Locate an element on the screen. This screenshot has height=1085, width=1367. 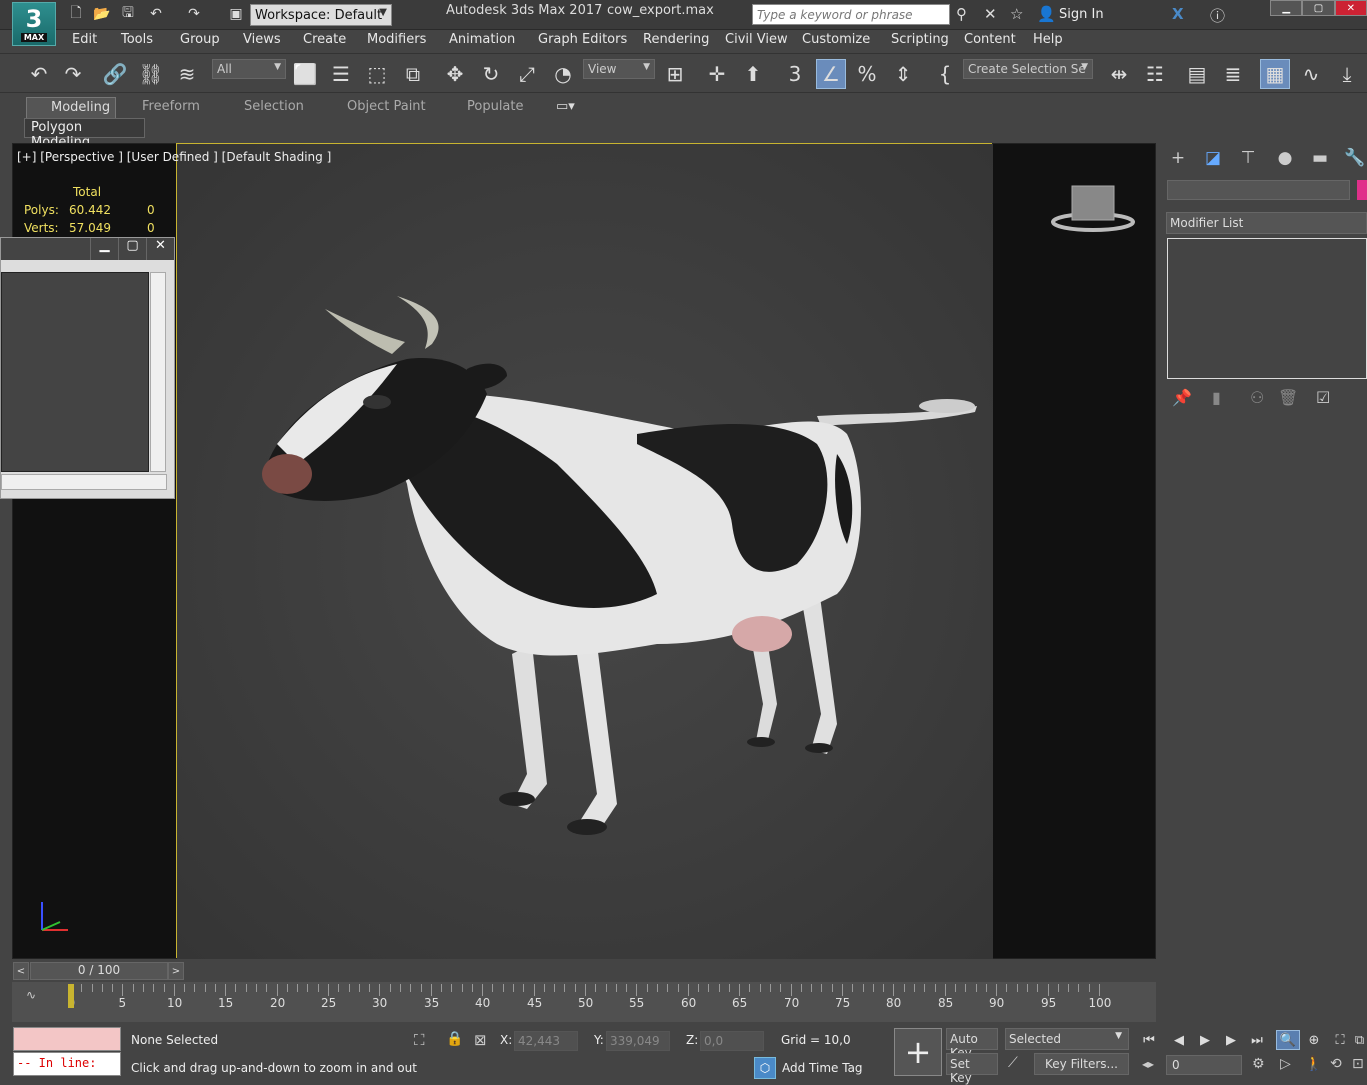
modifier-stack is located at coordinates (1267, 308).